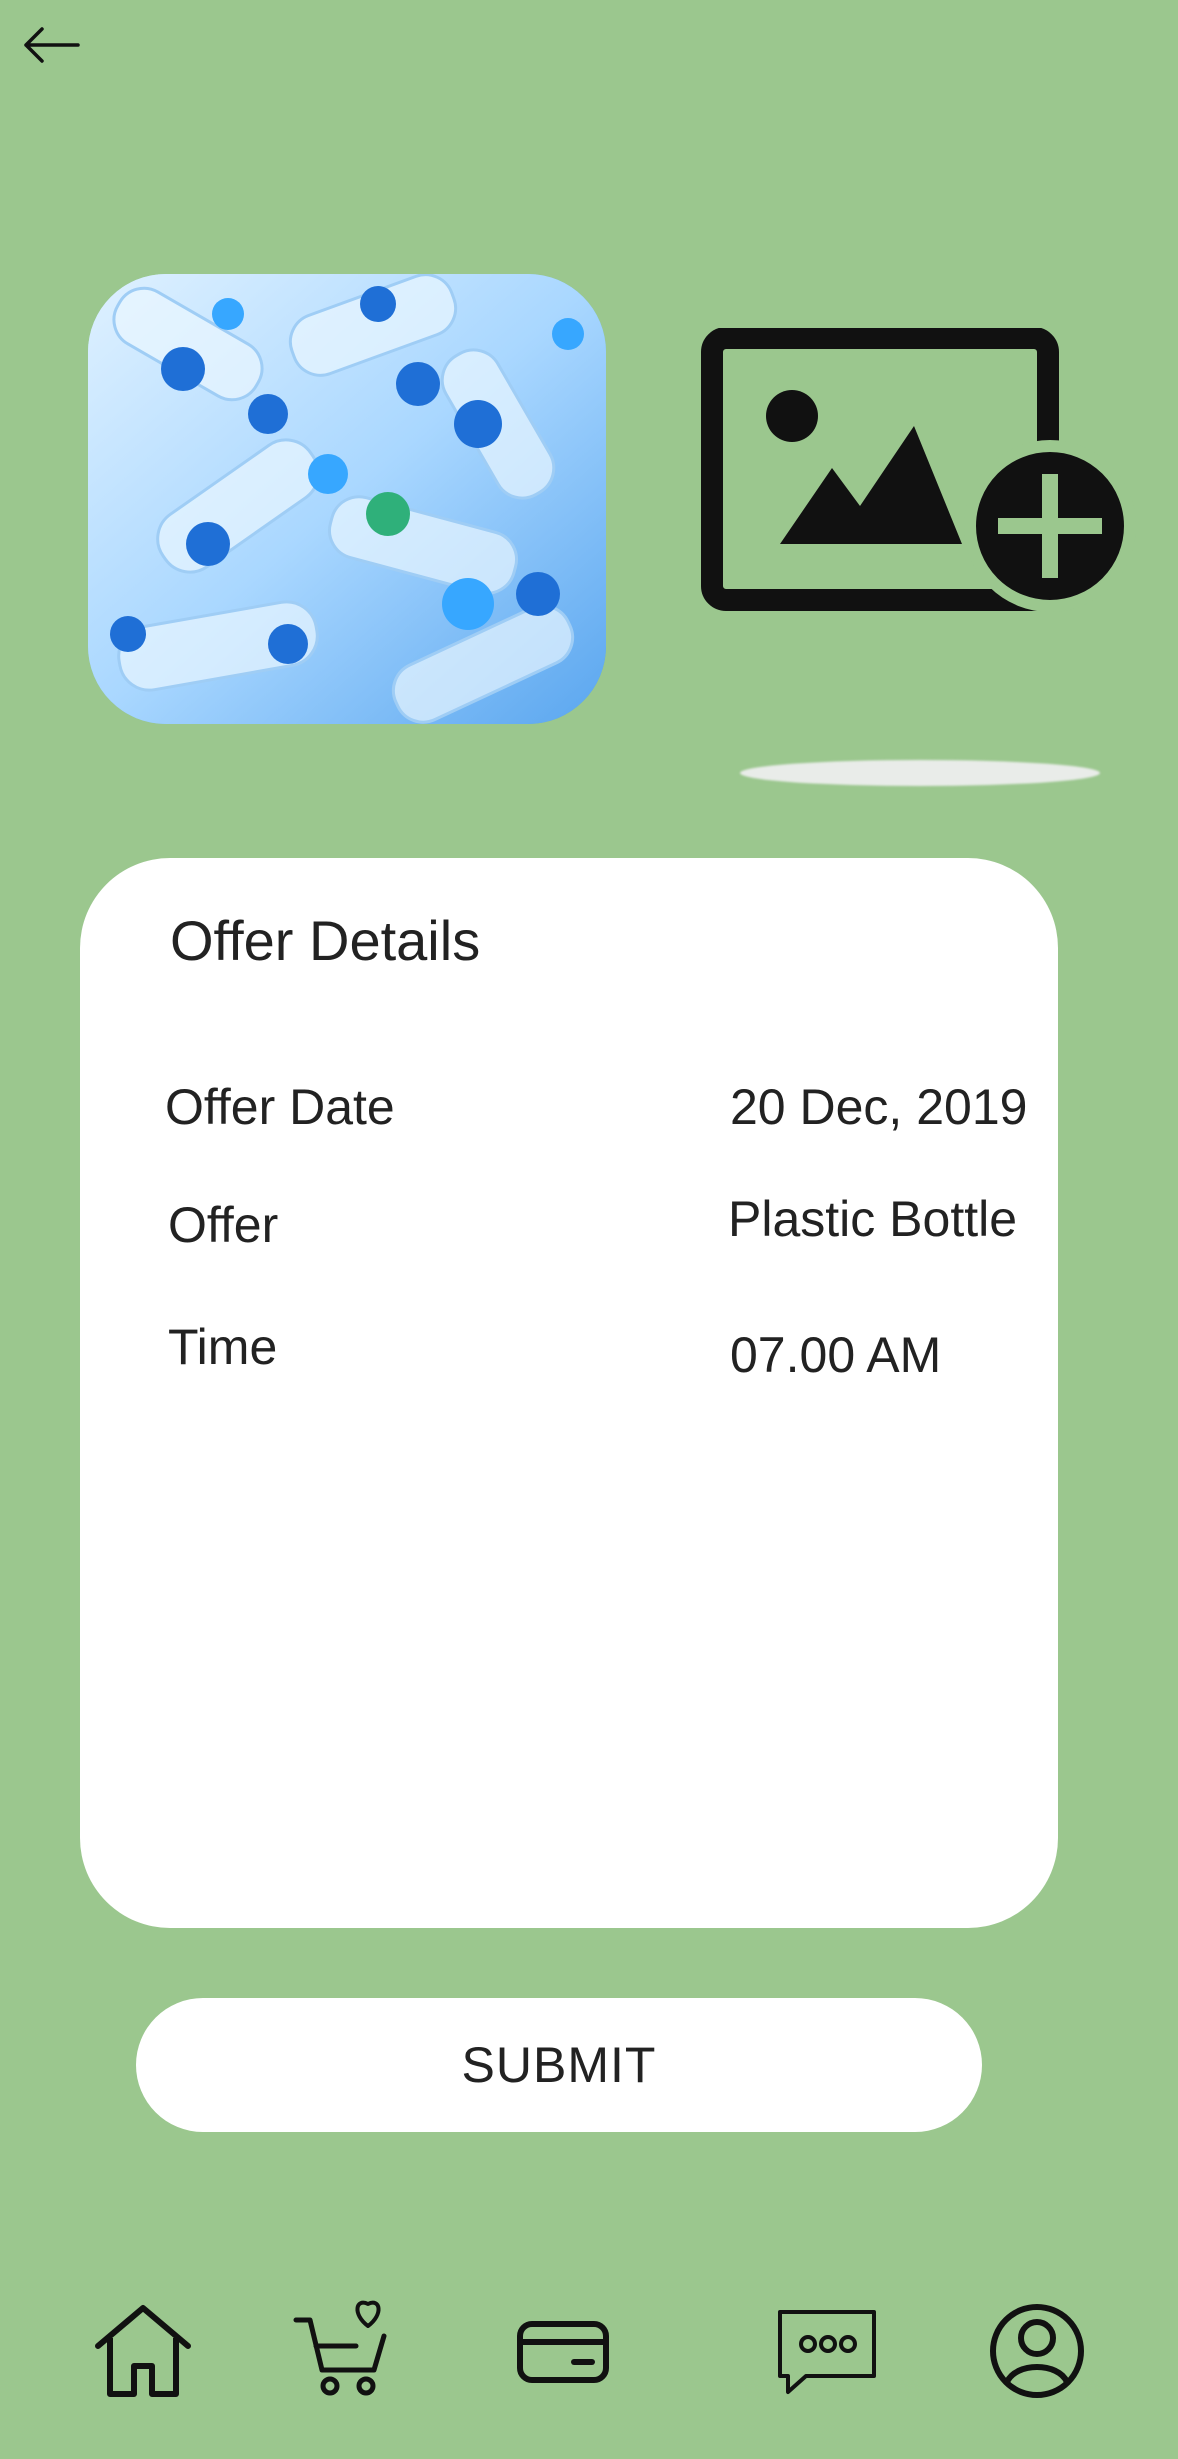 This screenshot has width=1178, height=2459. Describe the element at coordinates (223, 1347) in the screenshot. I see `time-label: Time` at that location.